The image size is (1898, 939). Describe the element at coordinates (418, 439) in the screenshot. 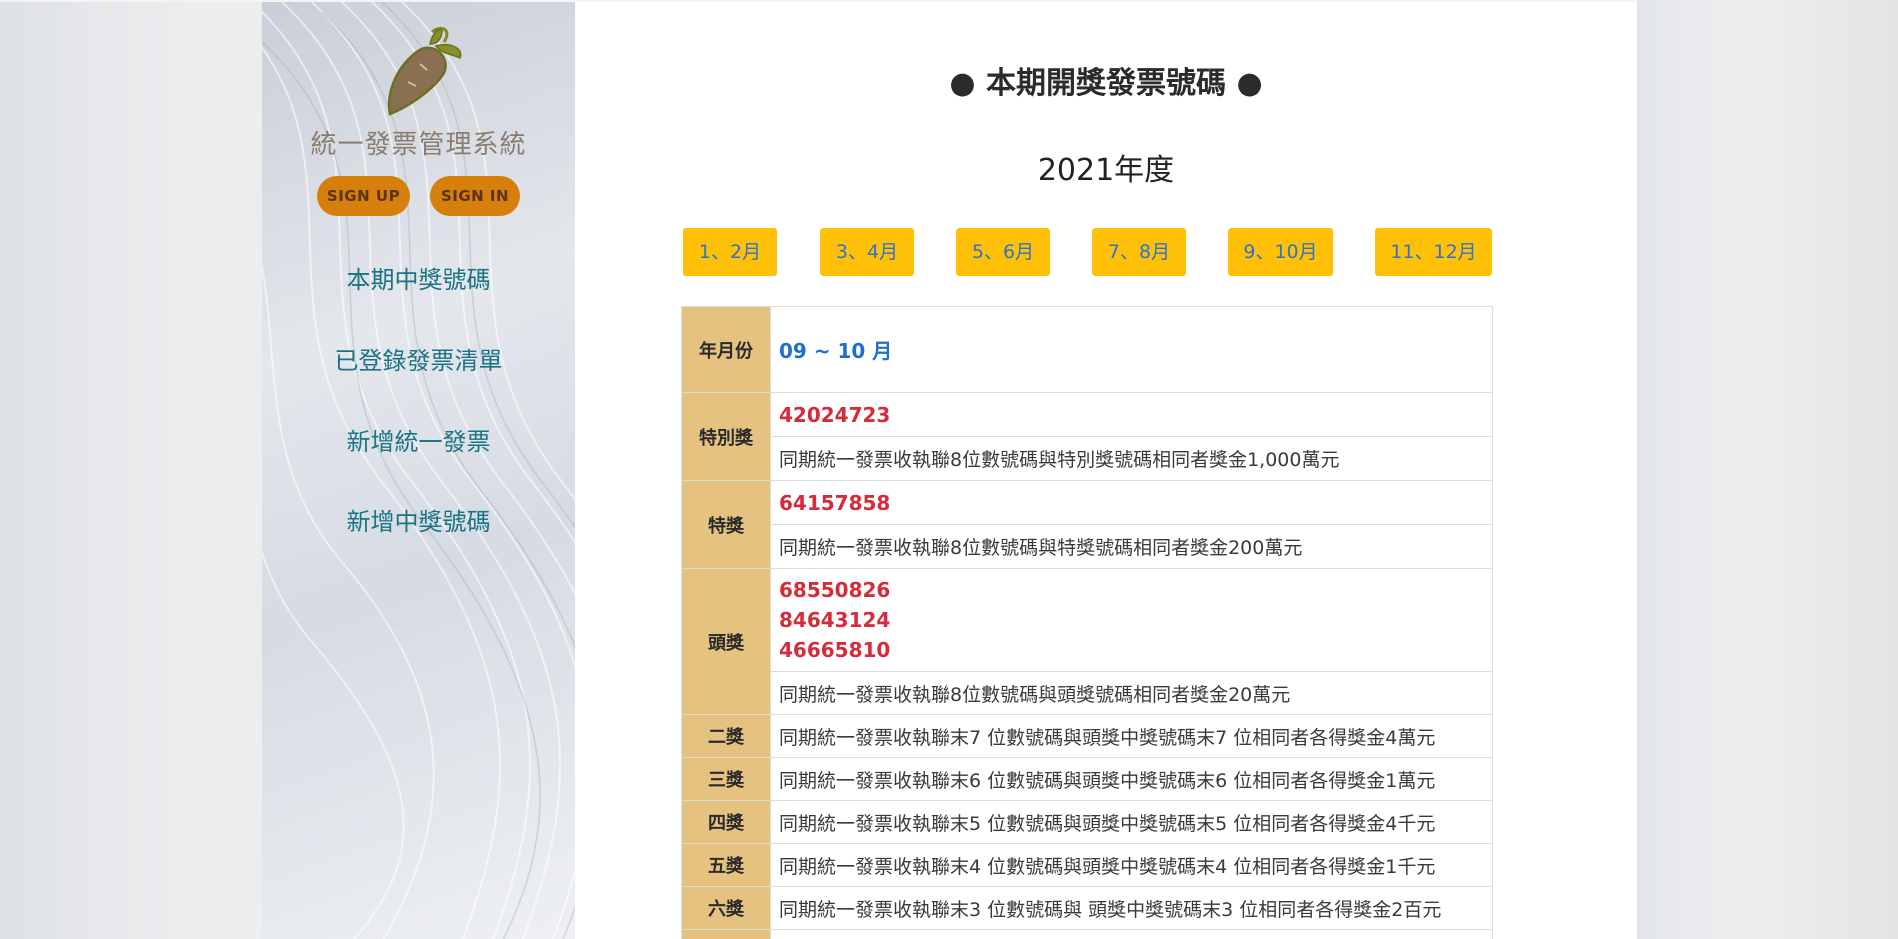

I see `nav-item-add-invoice: 新增統一發票` at that location.